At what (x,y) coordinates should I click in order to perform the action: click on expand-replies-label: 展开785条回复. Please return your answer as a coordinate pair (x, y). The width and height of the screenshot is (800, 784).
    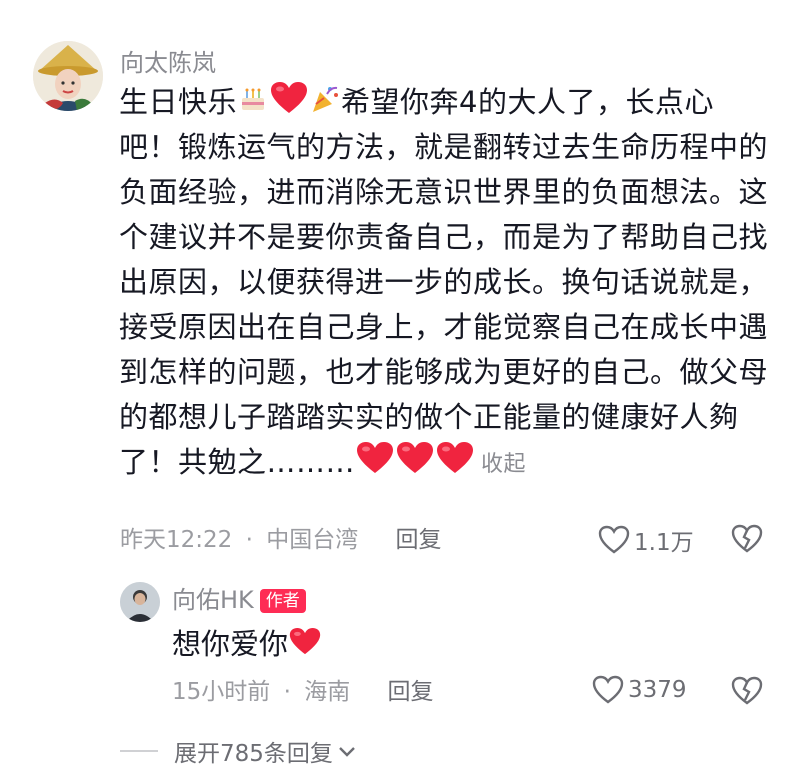
    Looking at the image, I should click on (253, 754).